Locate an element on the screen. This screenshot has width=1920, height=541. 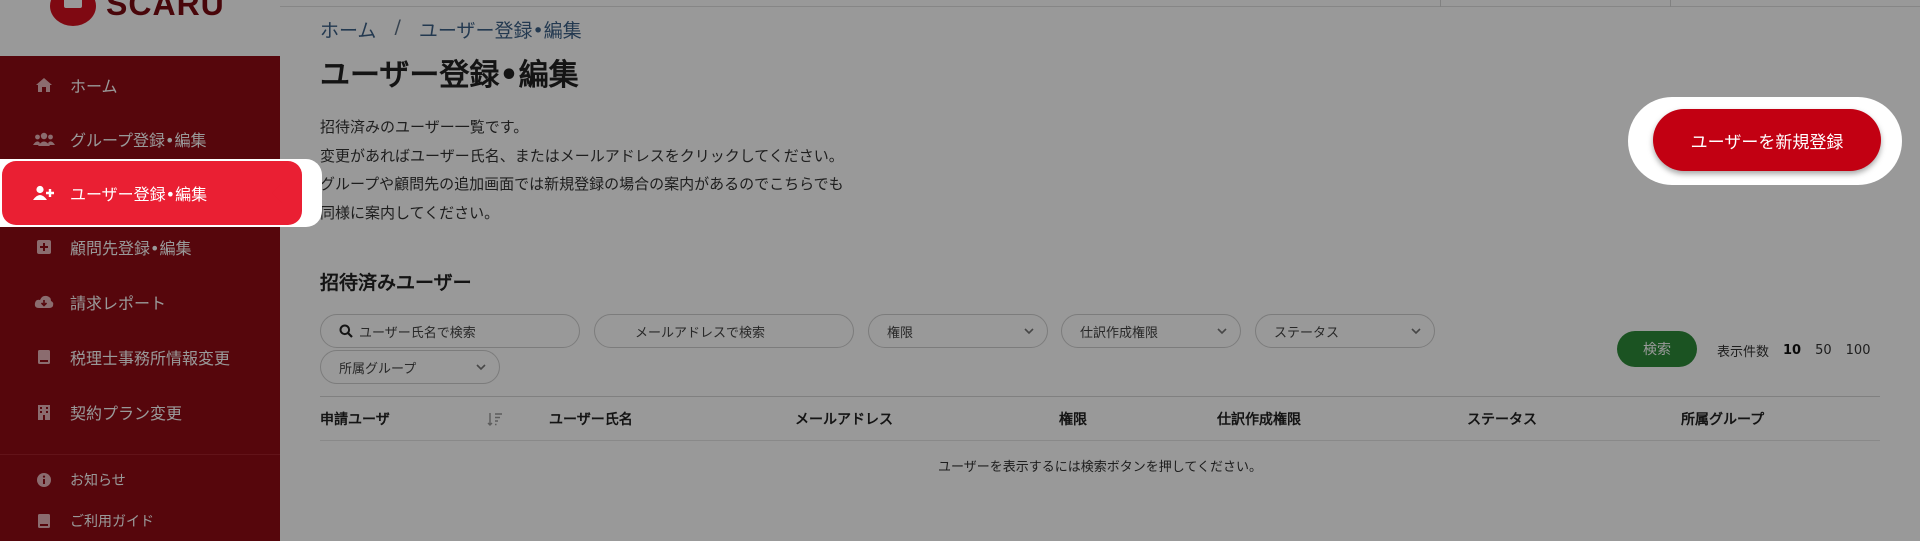
page-size-option-50: 50 is located at coordinates (1823, 350).